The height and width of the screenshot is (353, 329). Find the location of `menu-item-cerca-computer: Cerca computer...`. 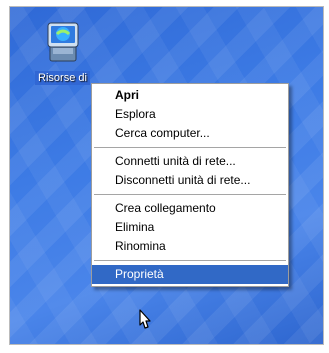

menu-item-cerca-computer: Cerca computer... is located at coordinates (190, 133).